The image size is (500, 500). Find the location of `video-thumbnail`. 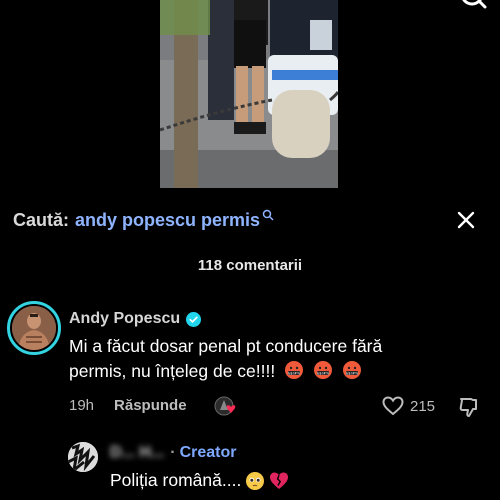

video-thumbnail is located at coordinates (249, 94).